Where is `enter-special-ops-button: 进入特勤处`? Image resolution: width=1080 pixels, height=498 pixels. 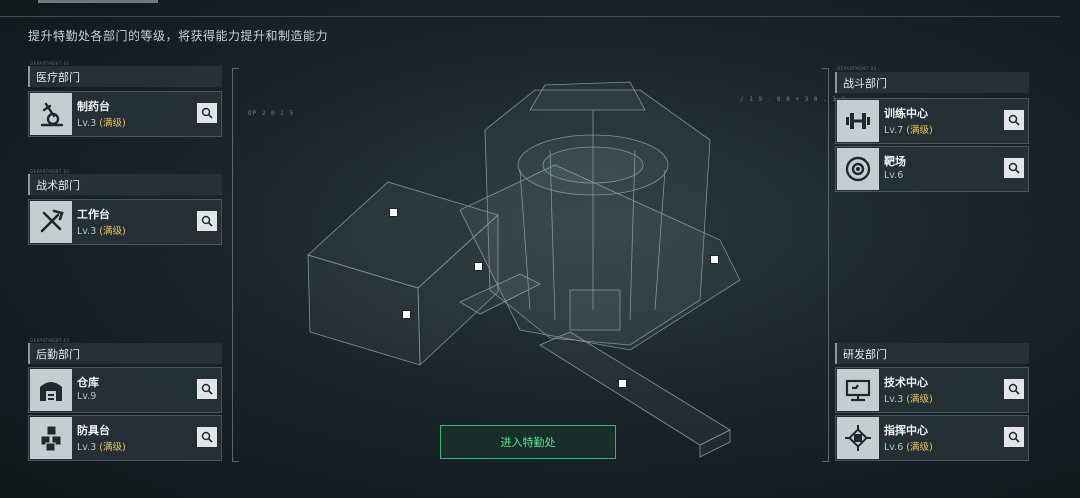
enter-special-ops-button: 进入特勤处 is located at coordinates (528, 442).